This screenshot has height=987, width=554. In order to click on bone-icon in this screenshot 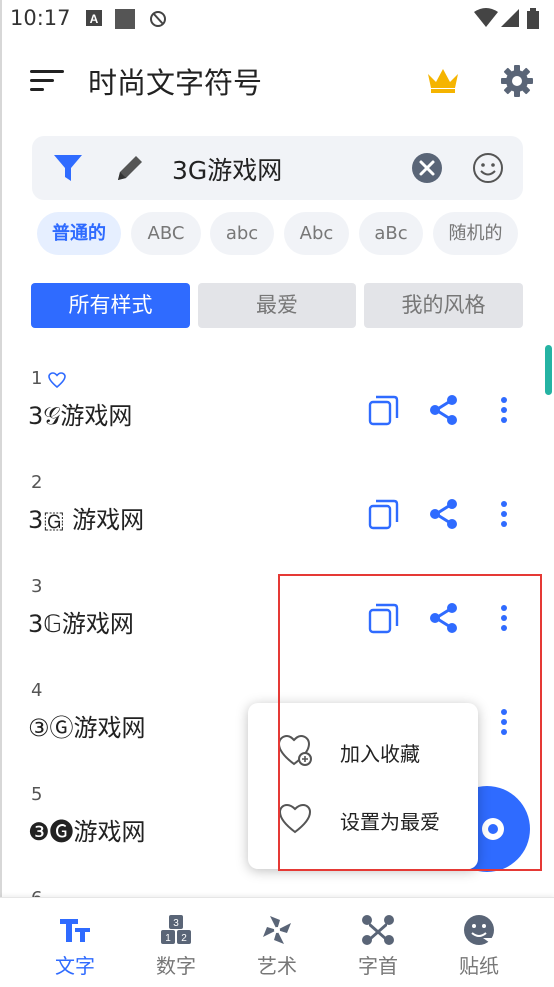, I will do `click(378, 930)`.